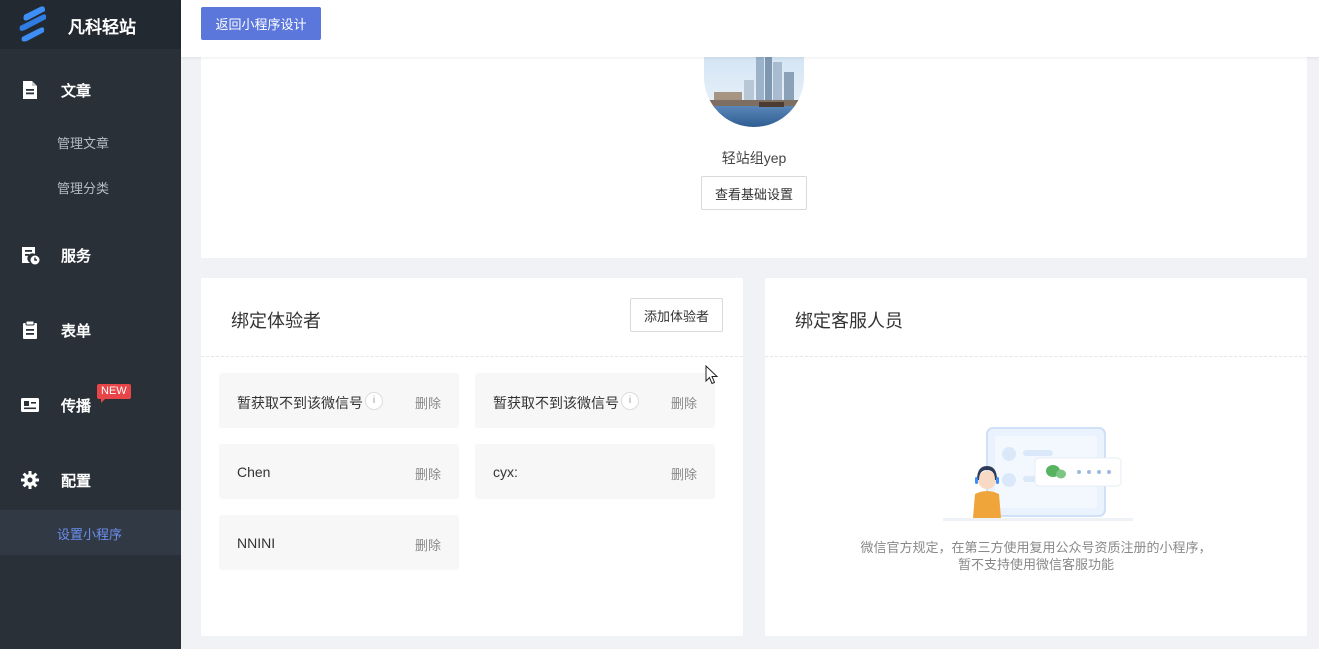 This screenshot has height=649, width=1319. I want to click on tester-name: NNINI, so click(256, 543).